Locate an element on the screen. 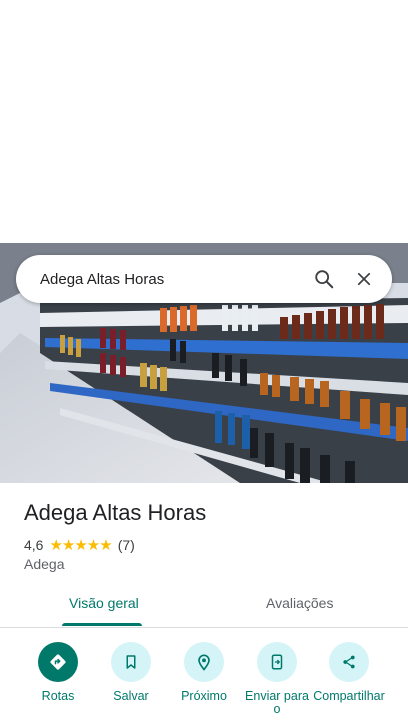 The height and width of the screenshot is (726, 408). rating-value: 4,6 is located at coordinates (34, 545).